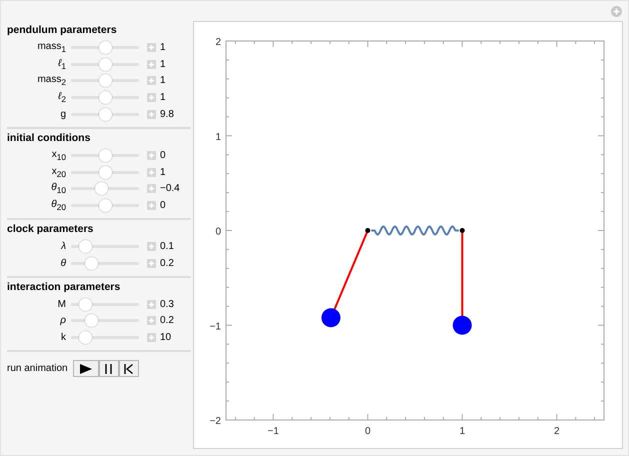 The height and width of the screenshot is (456, 629). I want to click on slider-value: 9.8, so click(167, 114).